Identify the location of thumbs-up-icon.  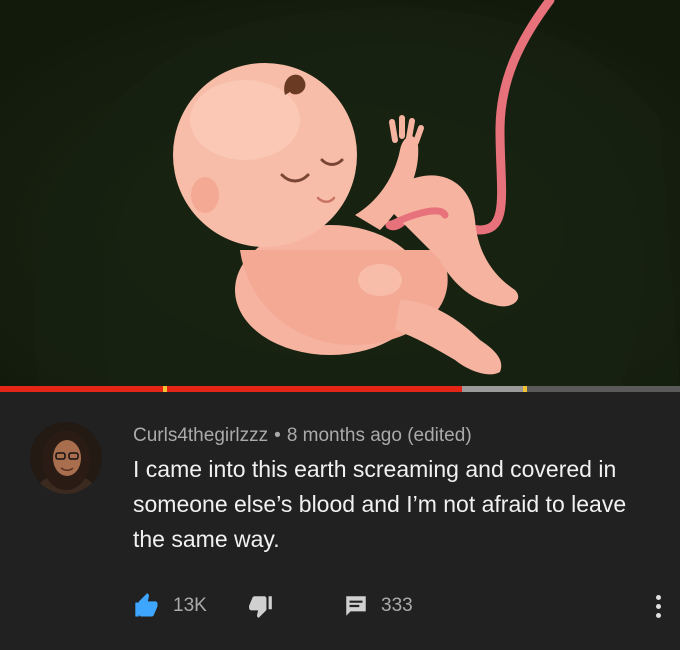
(146, 605).